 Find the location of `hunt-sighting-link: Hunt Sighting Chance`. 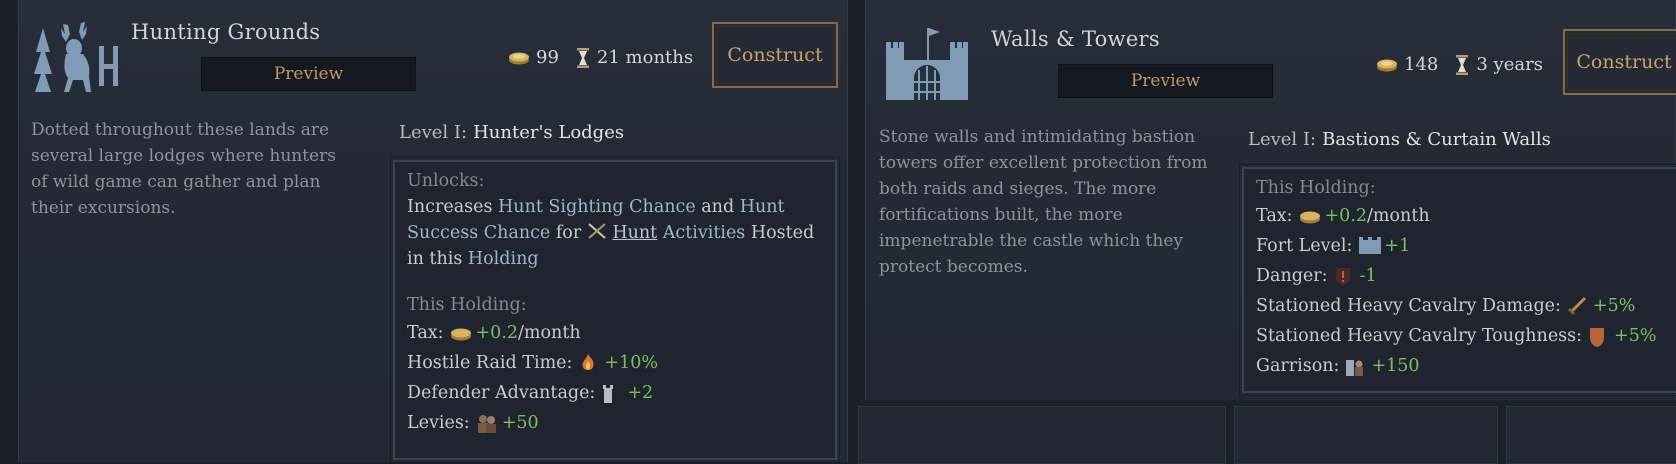

hunt-sighting-link: Hunt Sighting Chance is located at coordinates (597, 207).